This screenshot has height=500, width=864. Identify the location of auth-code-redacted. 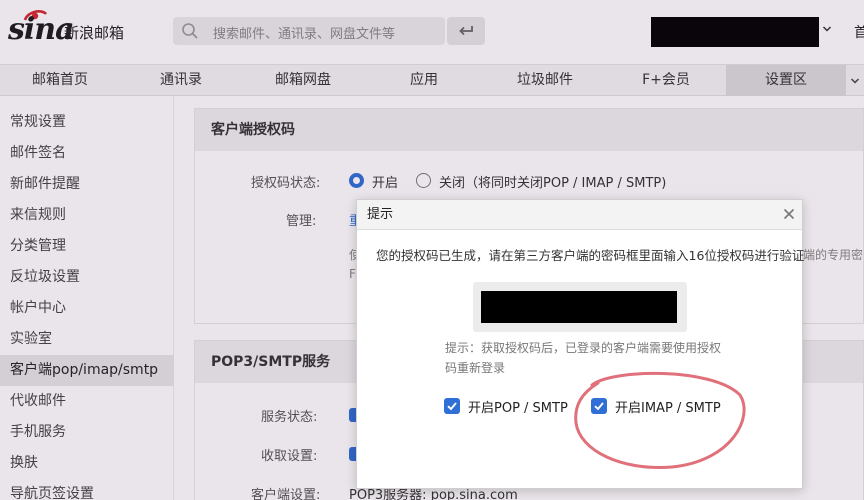
(579, 307).